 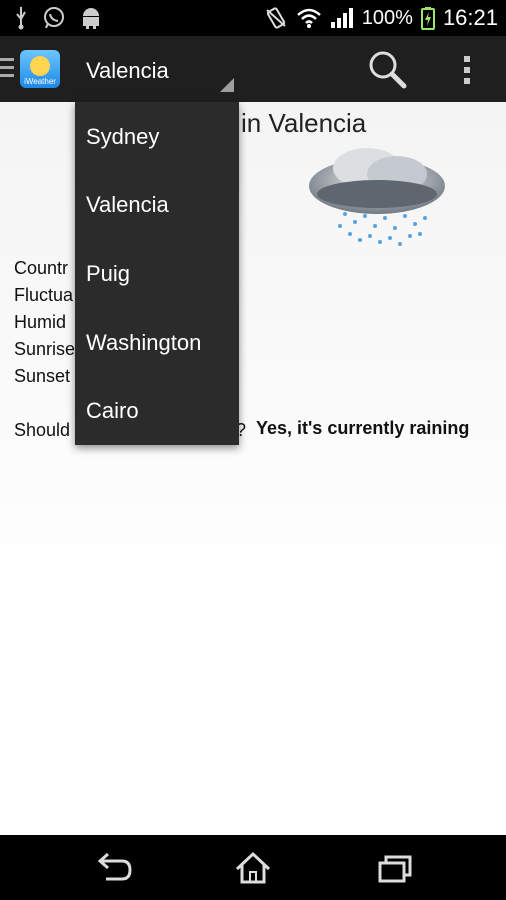 I want to click on overflow-menu-button, so click(x=467, y=70).